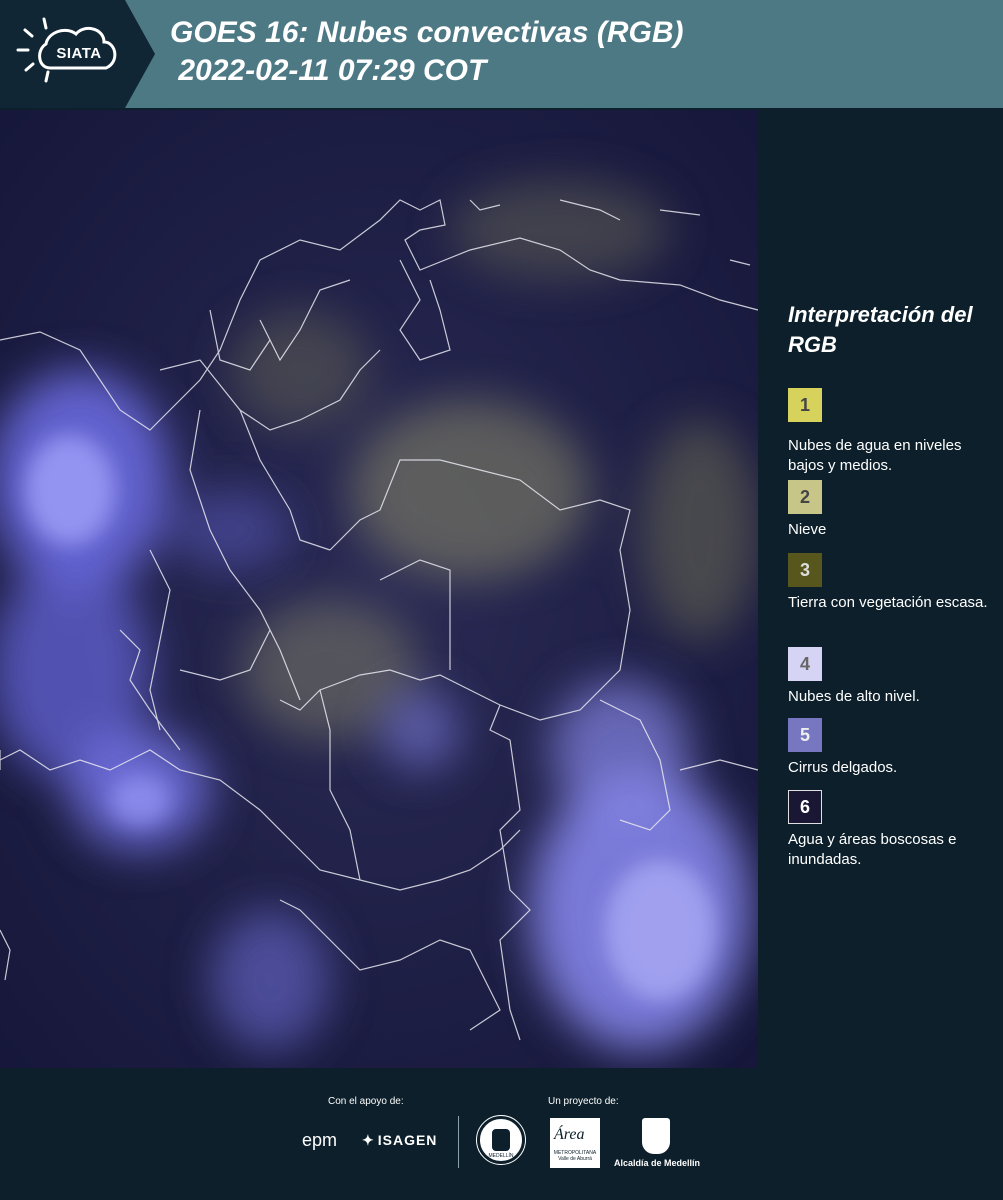  Describe the element at coordinates (501, 1156) in the screenshot. I see `seal-text: MEDELLÍN` at that location.